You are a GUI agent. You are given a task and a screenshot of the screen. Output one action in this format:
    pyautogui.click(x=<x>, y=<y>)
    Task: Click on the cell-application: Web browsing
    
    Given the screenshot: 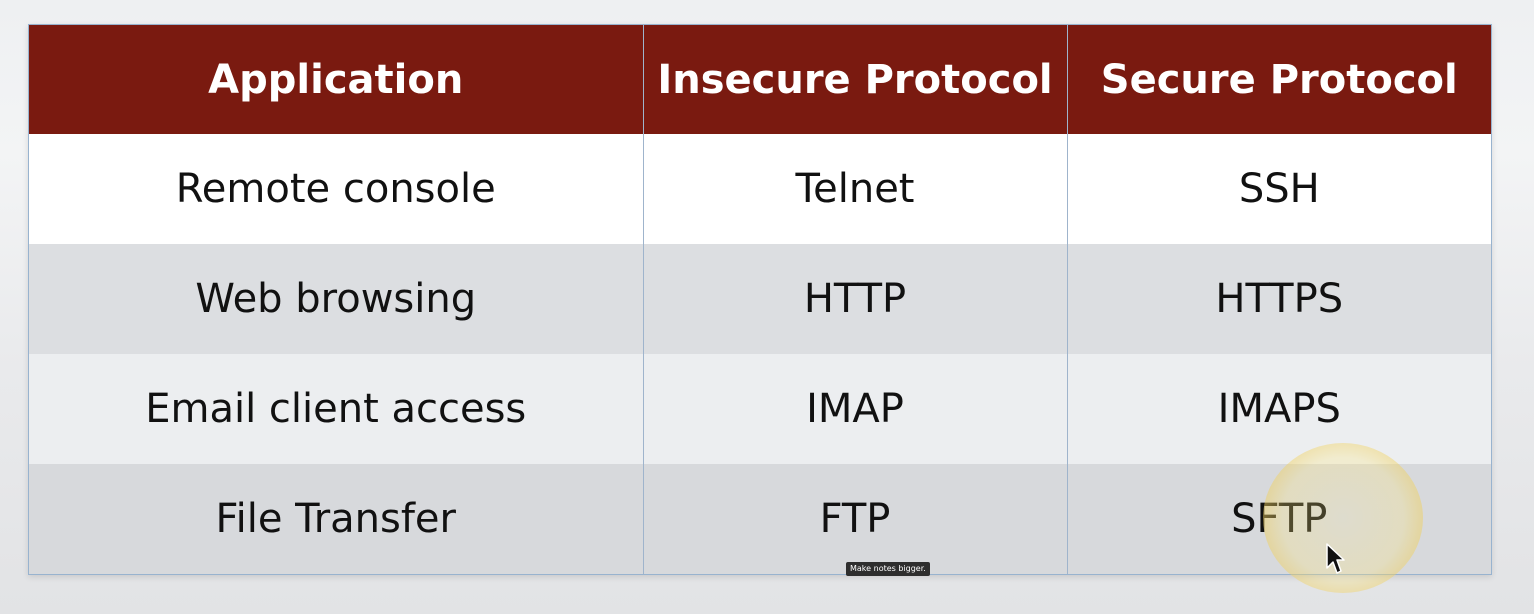 What is the action you would take?
    pyautogui.click(x=336, y=299)
    